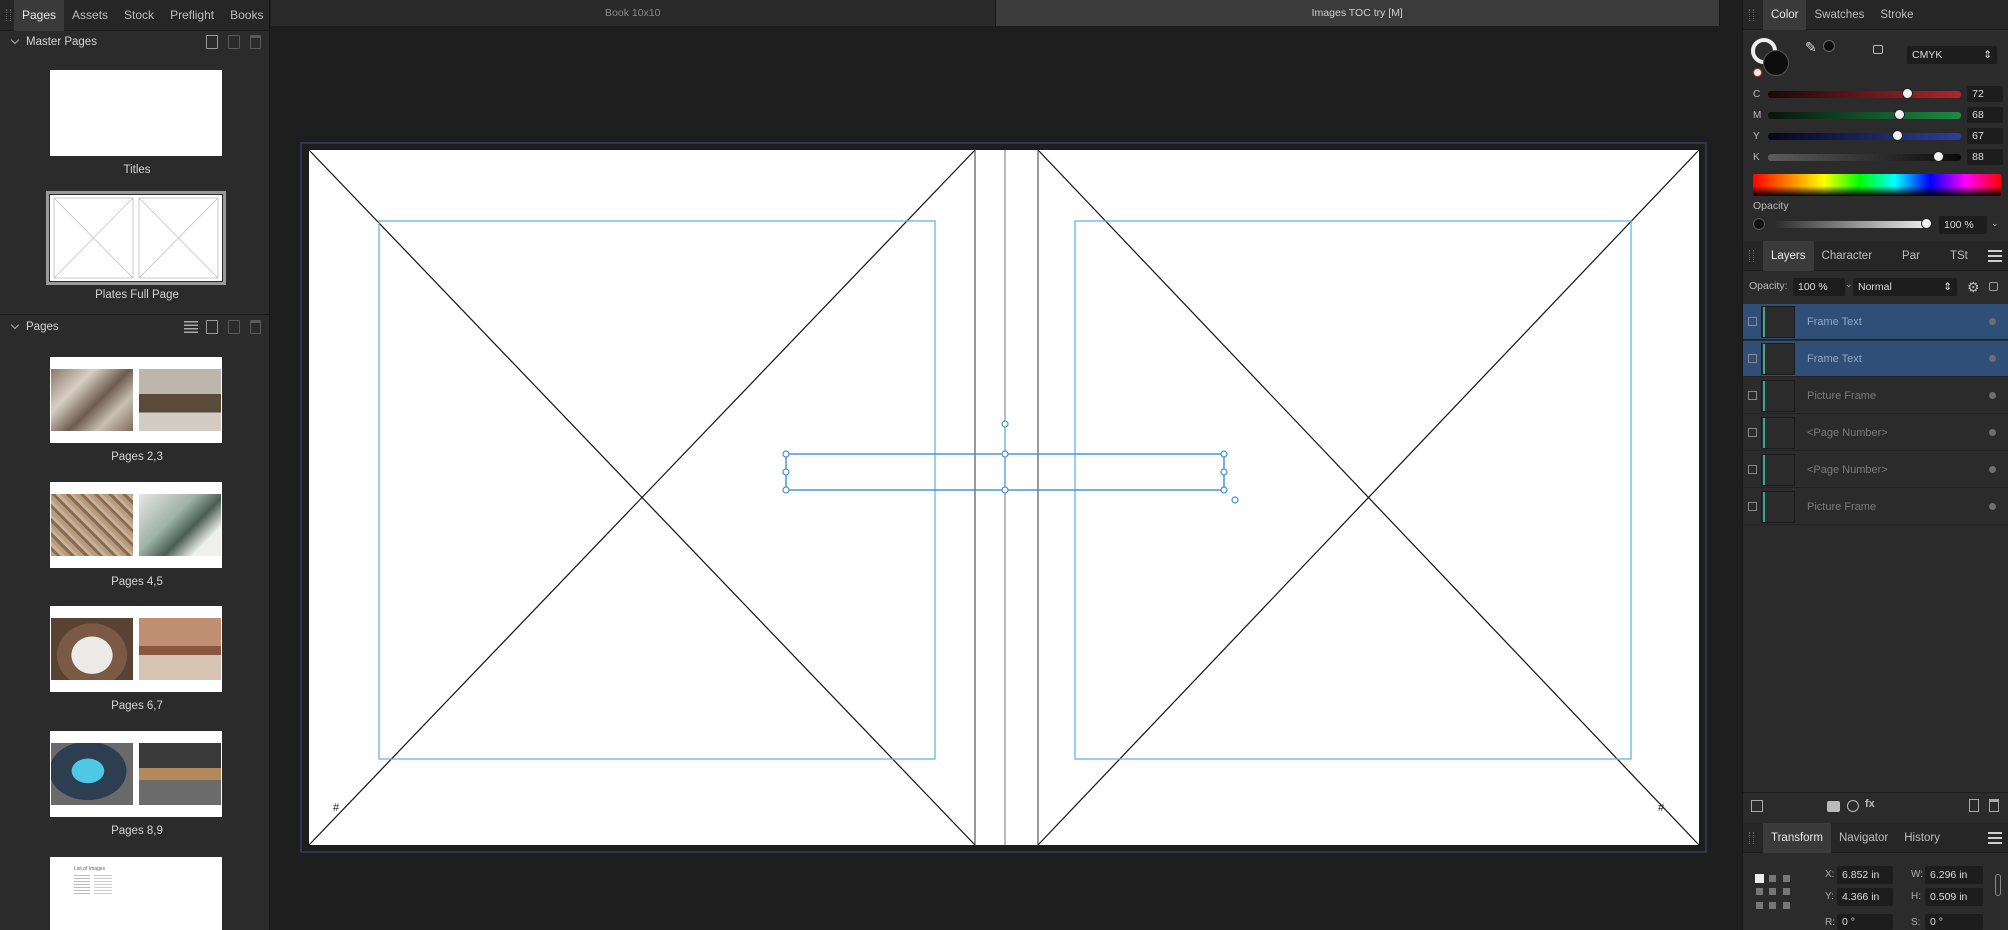  I want to click on fx-icon: fx, so click(1870, 804).